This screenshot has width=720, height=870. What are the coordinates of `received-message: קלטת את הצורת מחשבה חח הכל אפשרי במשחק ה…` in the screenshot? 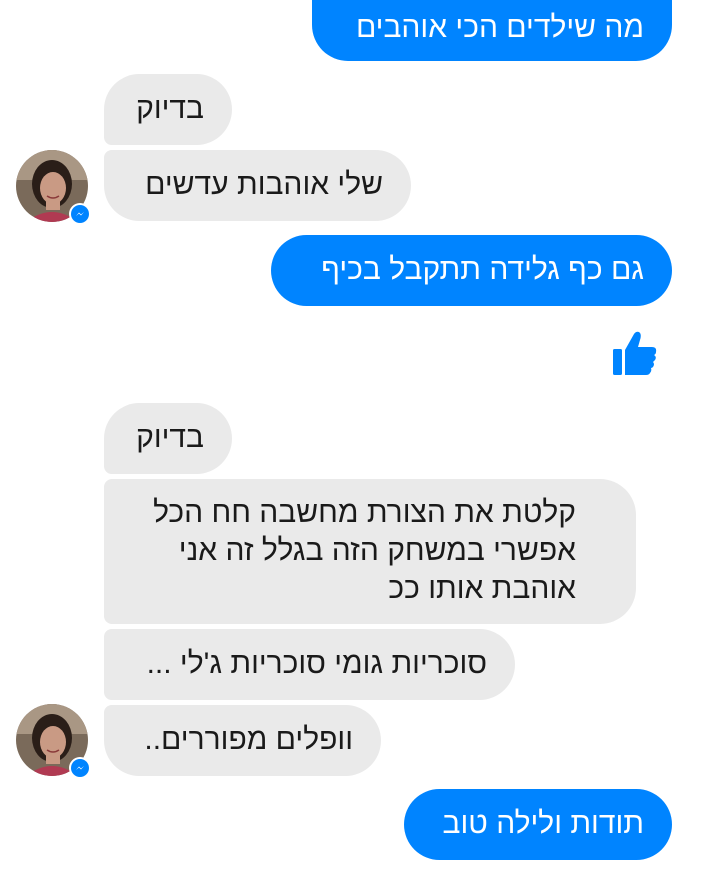 It's located at (370, 551).